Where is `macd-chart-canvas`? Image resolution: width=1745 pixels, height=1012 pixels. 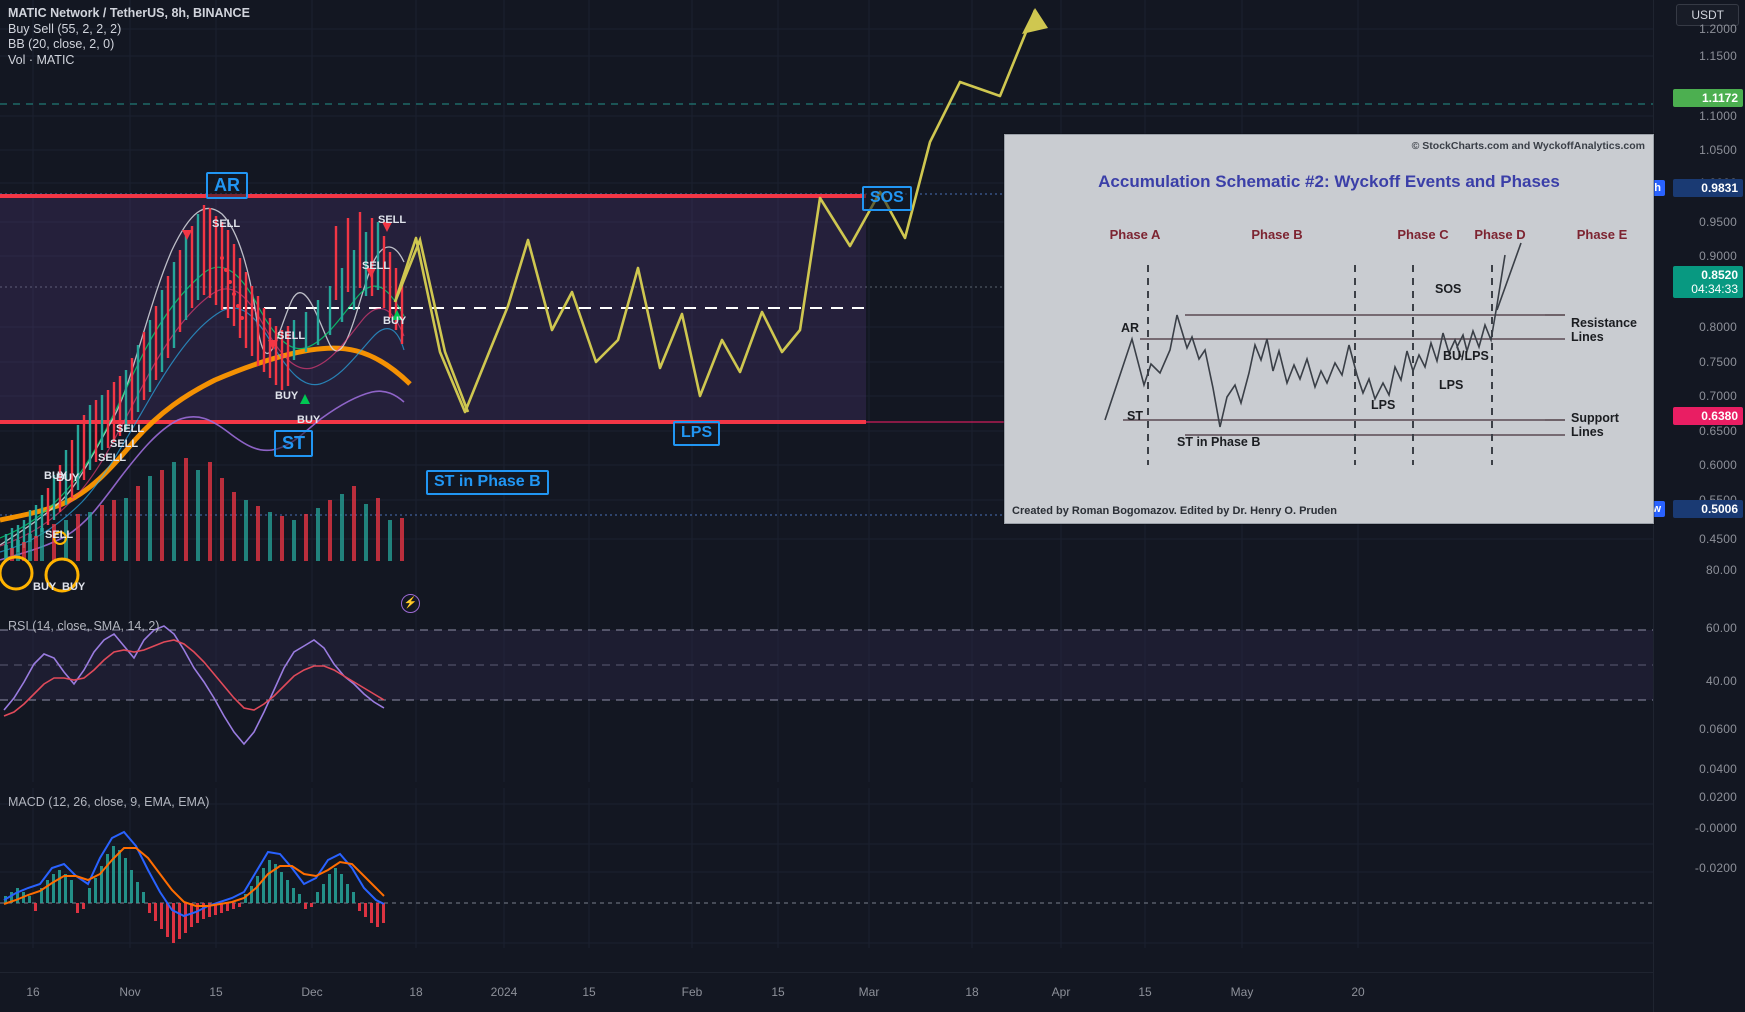
macd-chart-canvas is located at coordinates (826, 868).